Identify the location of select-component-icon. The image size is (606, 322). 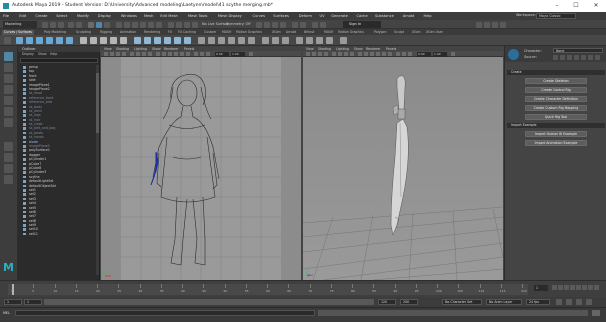
(107, 24).